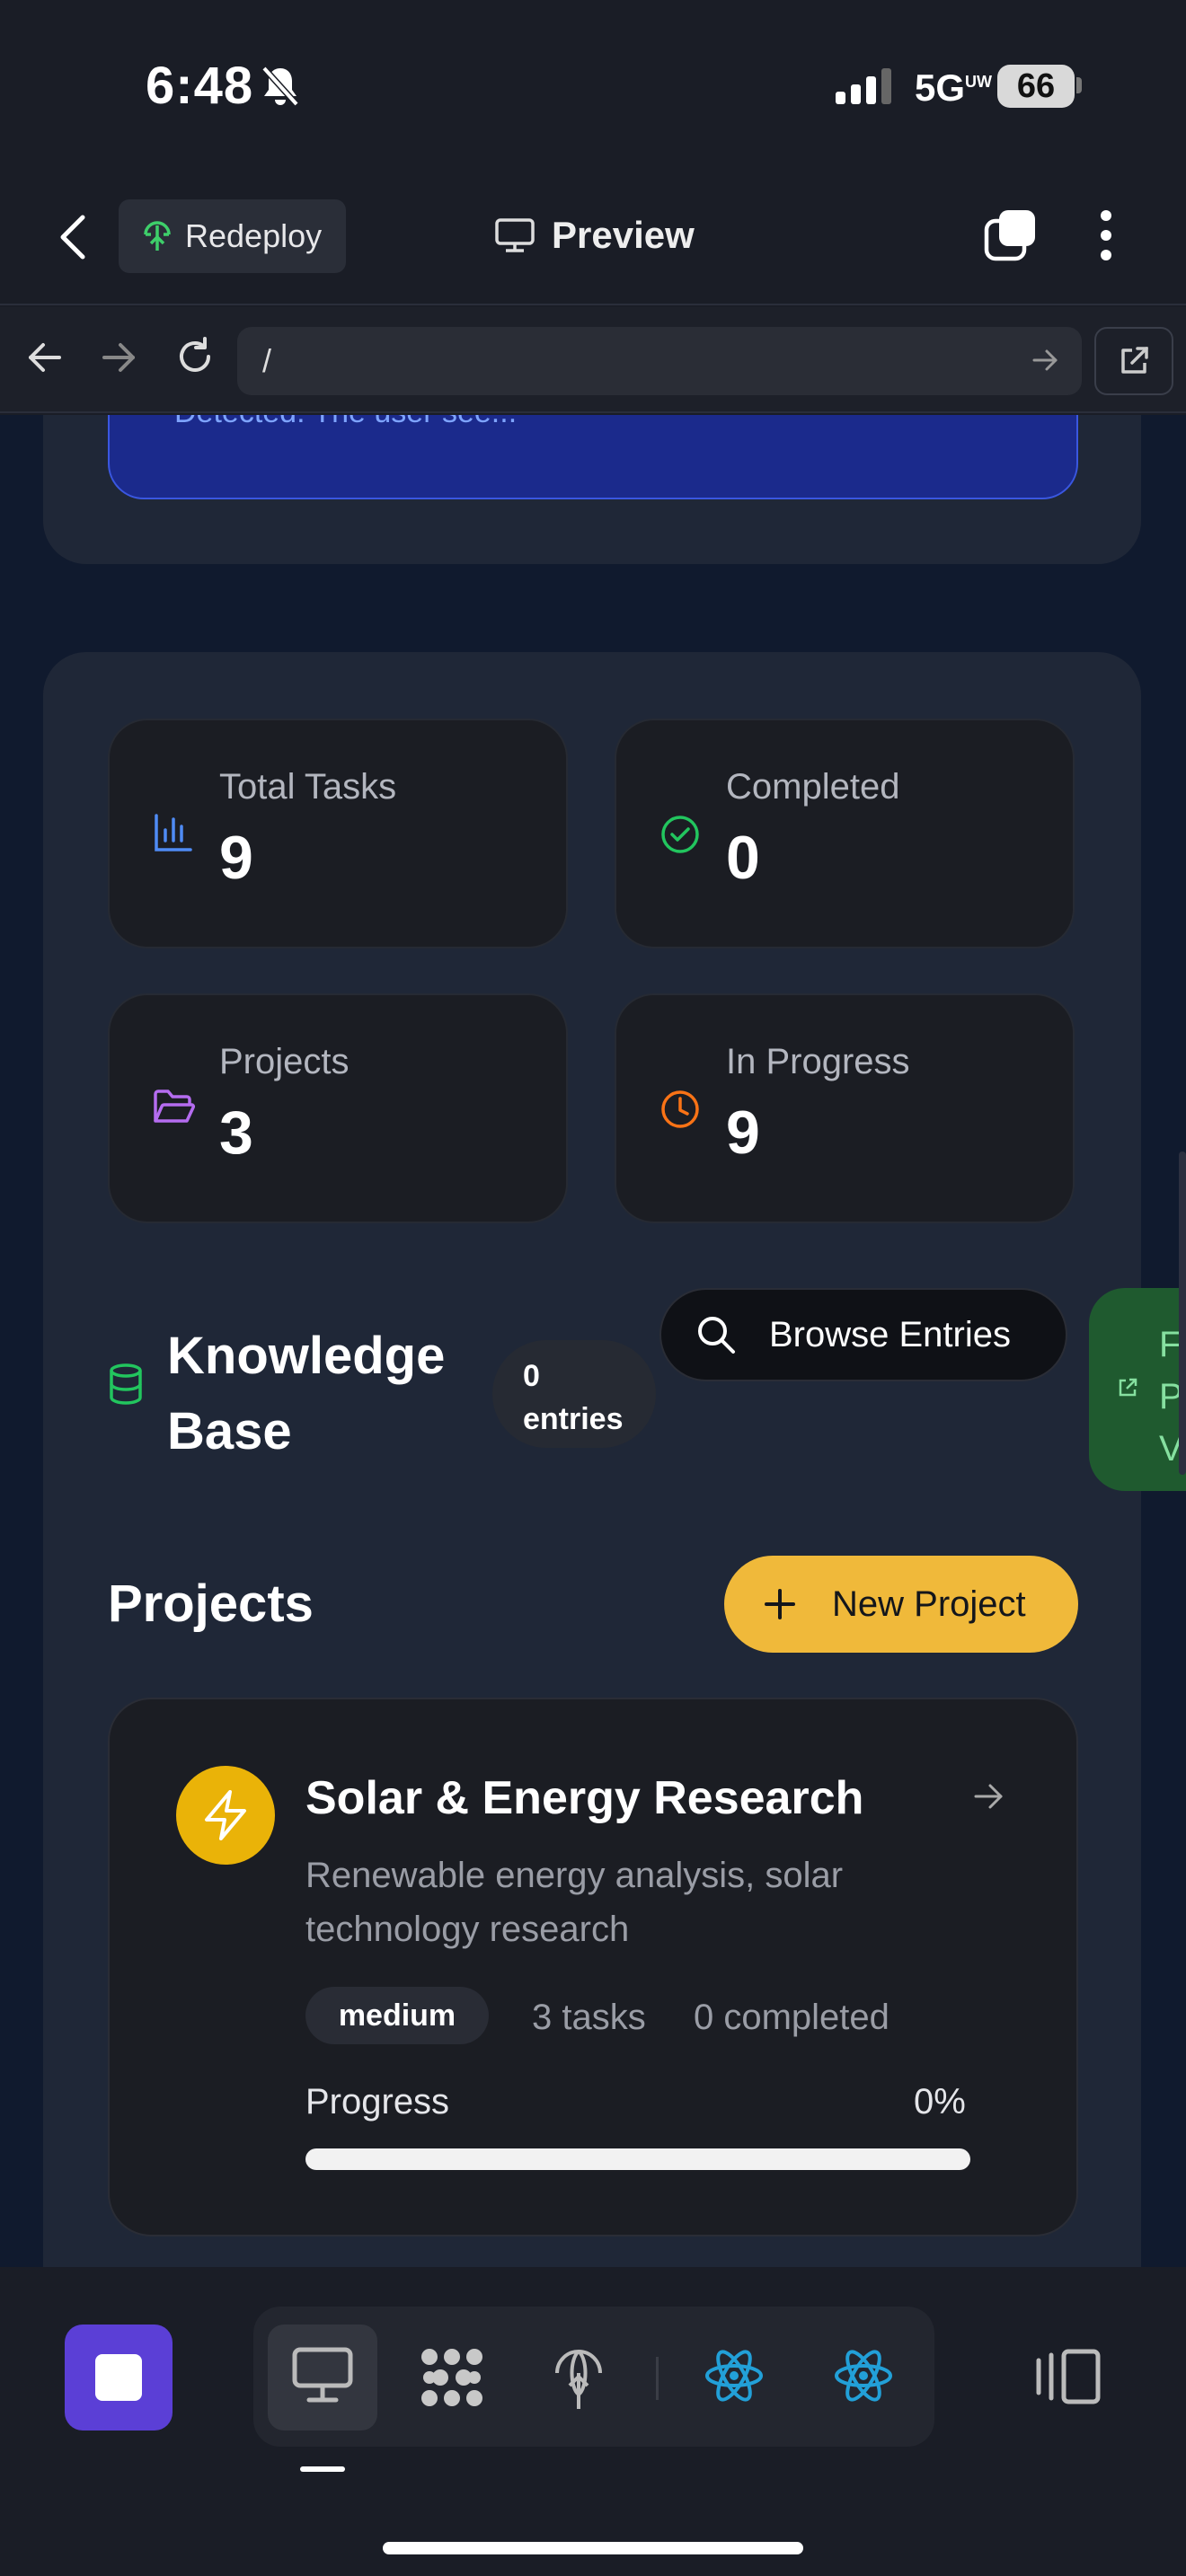 Image resolution: width=1186 pixels, height=2576 pixels. Describe the element at coordinates (584, 1798) in the screenshot. I see `project-title: Solar & Energy Research` at that location.